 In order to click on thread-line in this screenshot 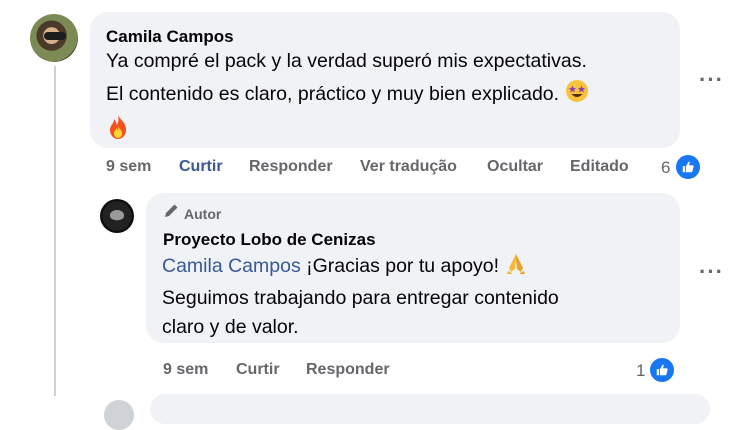, I will do `click(55, 231)`.